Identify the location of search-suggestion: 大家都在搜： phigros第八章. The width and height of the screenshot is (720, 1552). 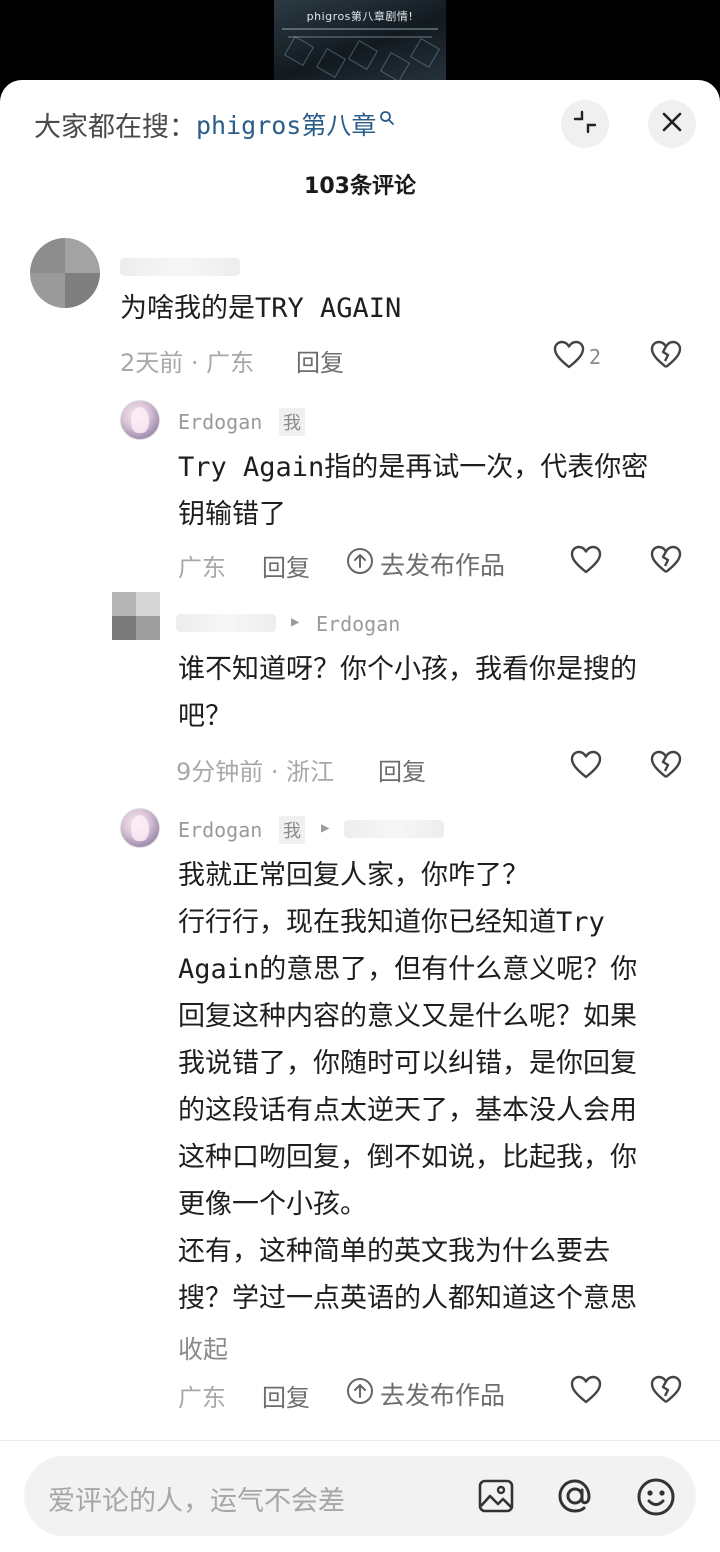
(214, 124).